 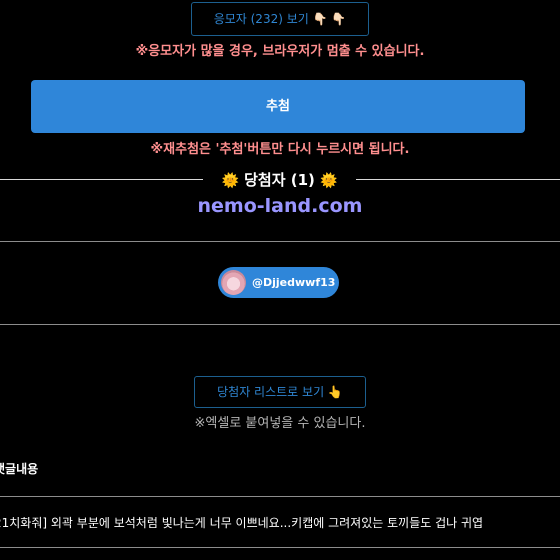 What do you see at coordinates (280, 51) in the screenshot?
I see `browser-warning-note: ※응모자가 많을 경우, 브라우저가 멈출 수 있습니다.` at bounding box center [280, 51].